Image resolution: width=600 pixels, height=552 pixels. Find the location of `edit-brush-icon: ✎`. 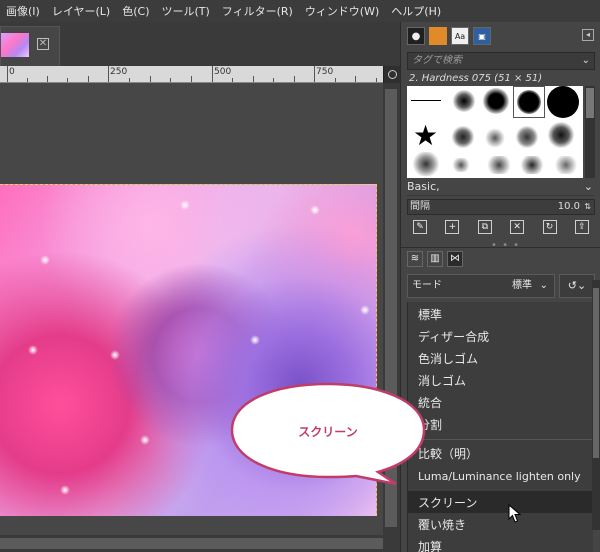

edit-brush-icon: ✎ is located at coordinates (420, 227).